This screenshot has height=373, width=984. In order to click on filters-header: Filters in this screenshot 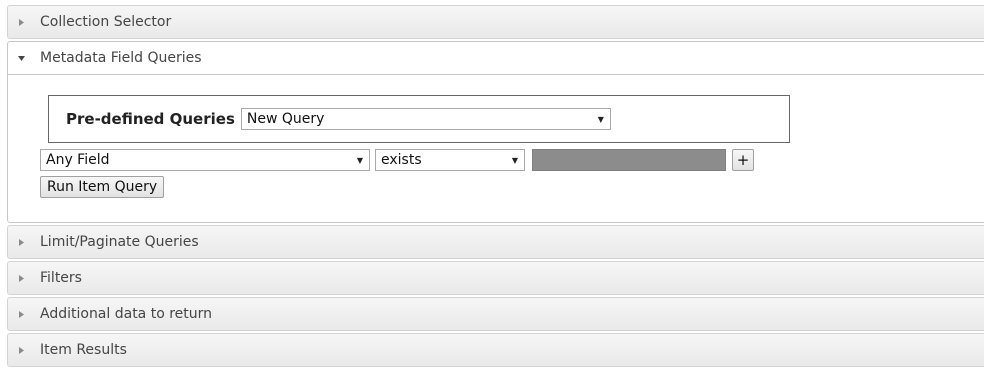, I will do `click(495, 278)`.